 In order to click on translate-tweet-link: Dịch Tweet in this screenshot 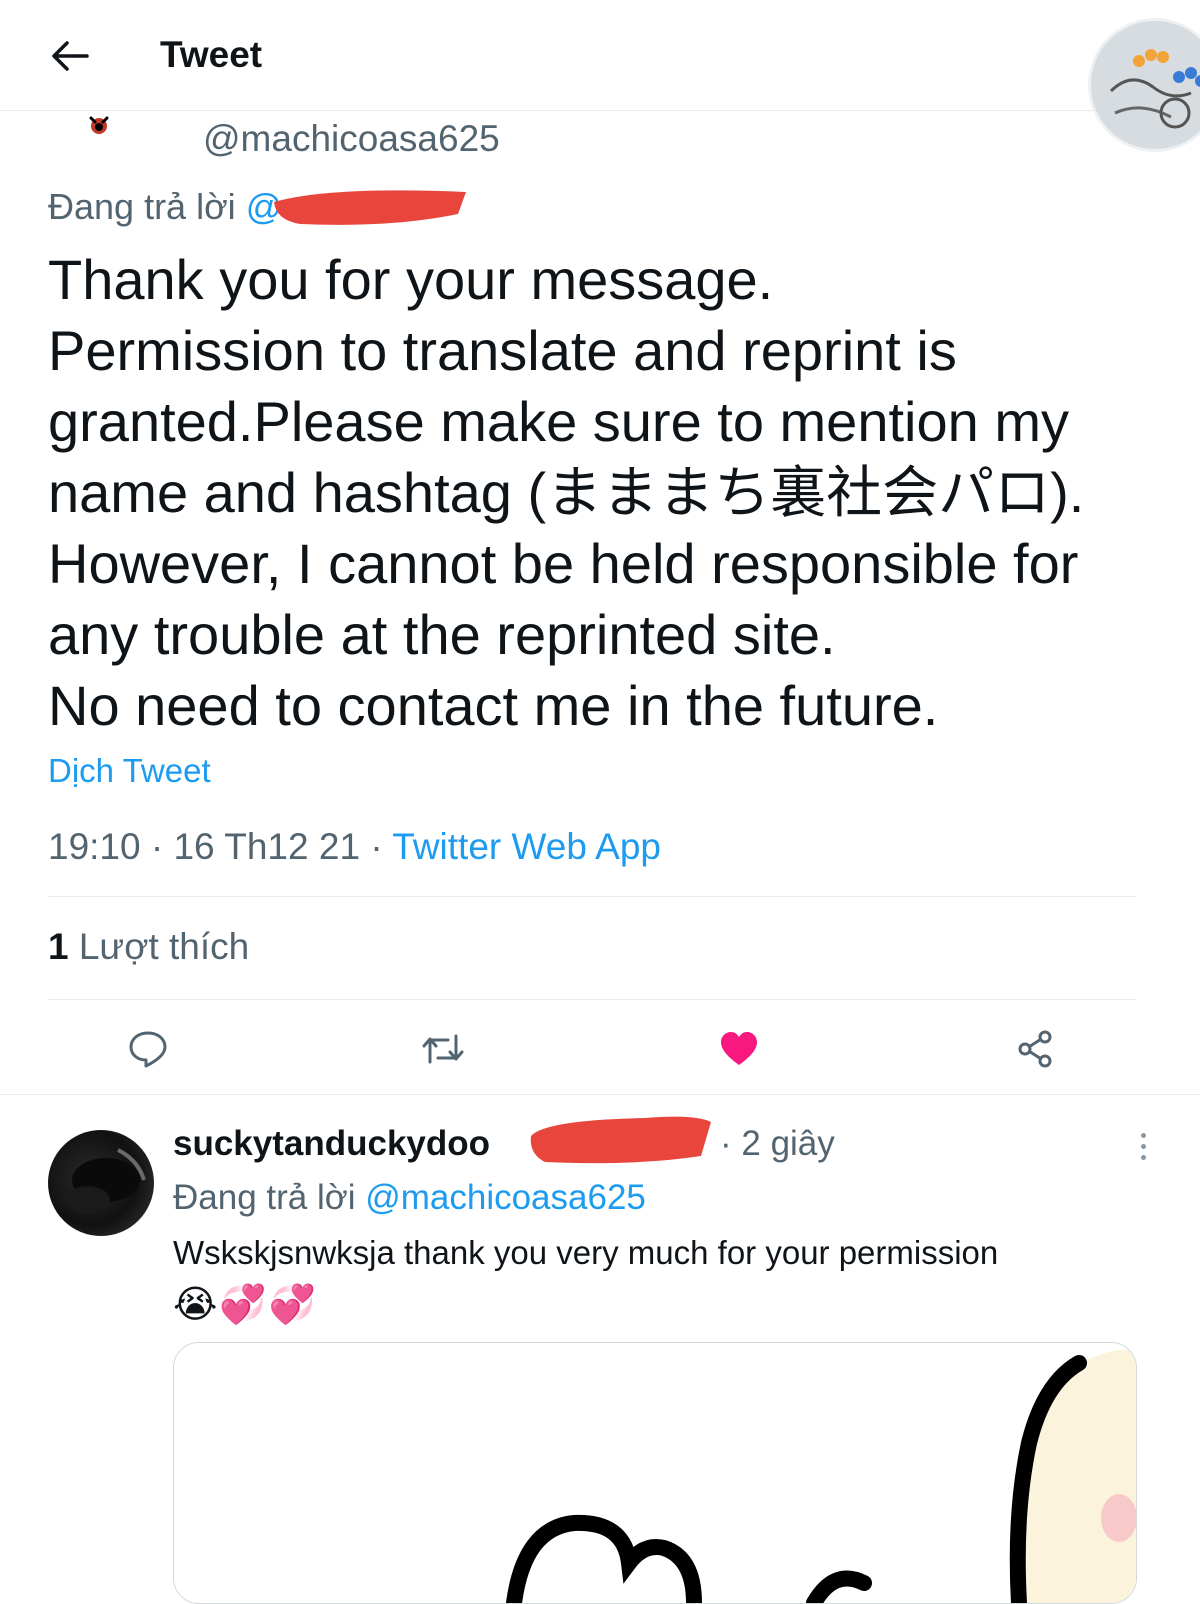, I will do `click(129, 771)`.